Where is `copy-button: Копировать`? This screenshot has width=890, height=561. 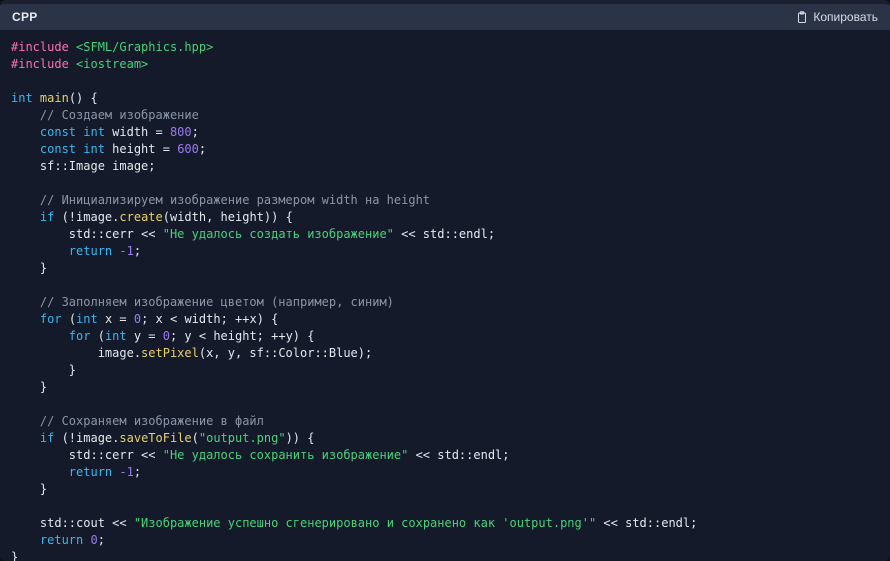 copy-button: Копировать is located at coordinates (837, 17).